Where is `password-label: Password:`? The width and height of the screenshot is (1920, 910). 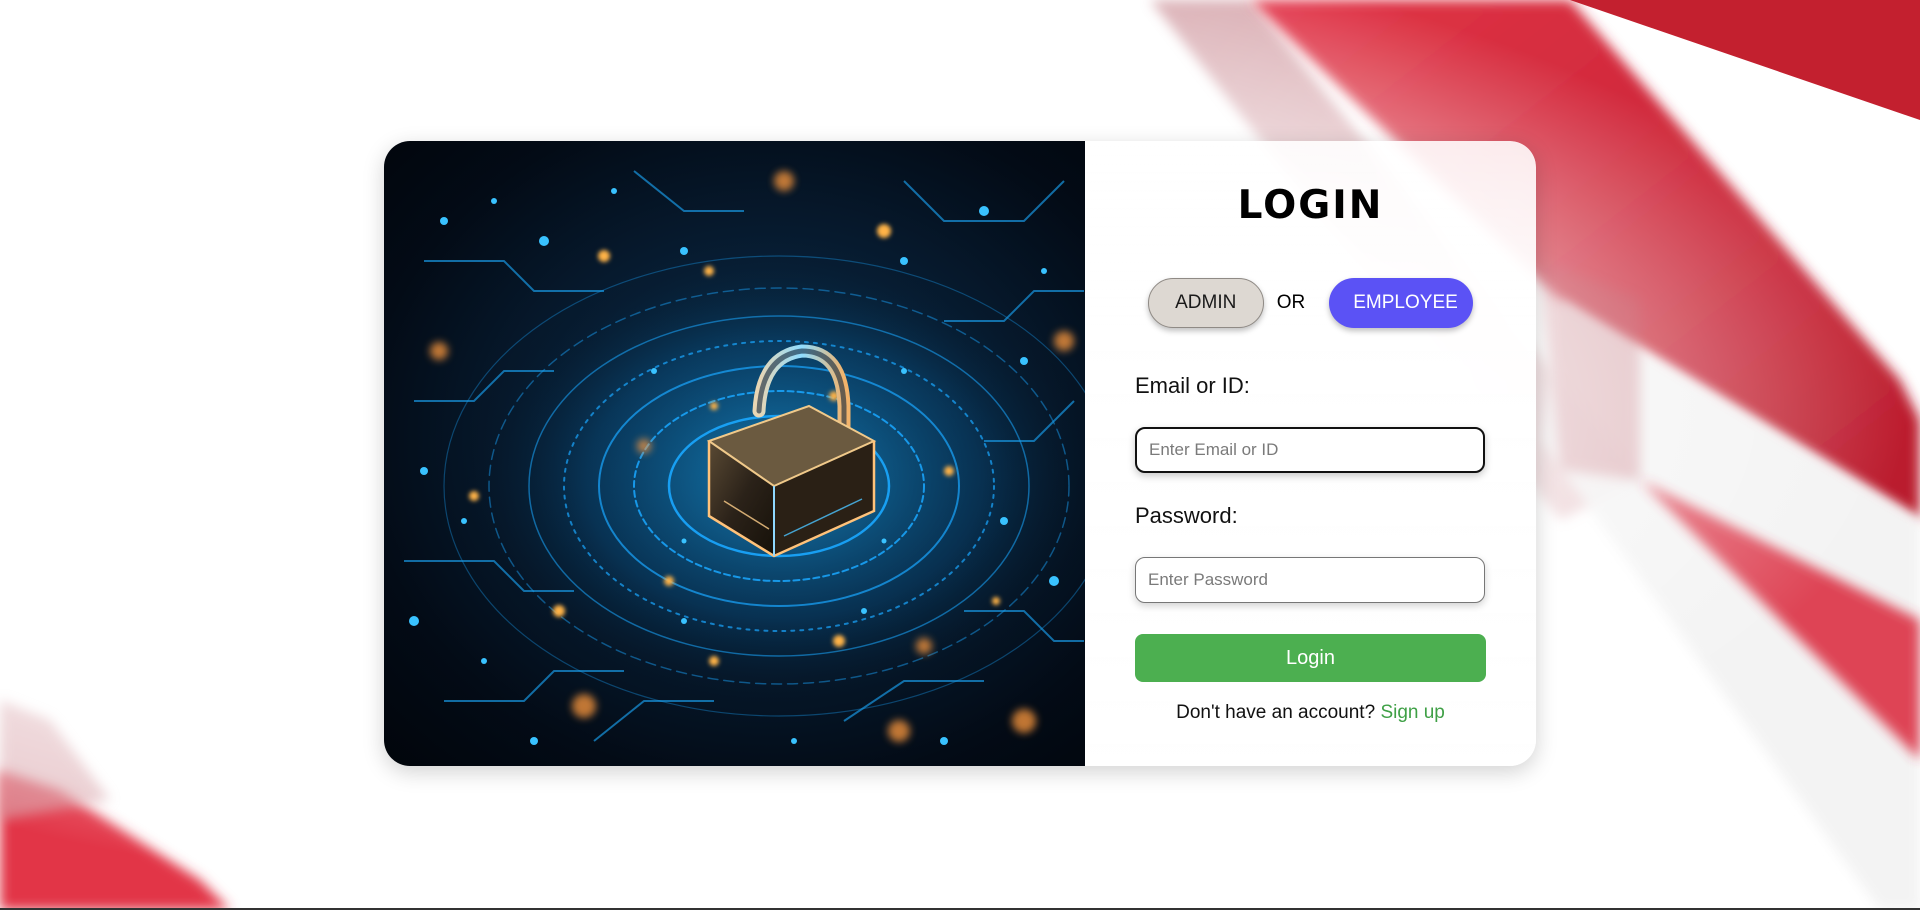 password-label: Password: is located at coordinates (1186, 515).